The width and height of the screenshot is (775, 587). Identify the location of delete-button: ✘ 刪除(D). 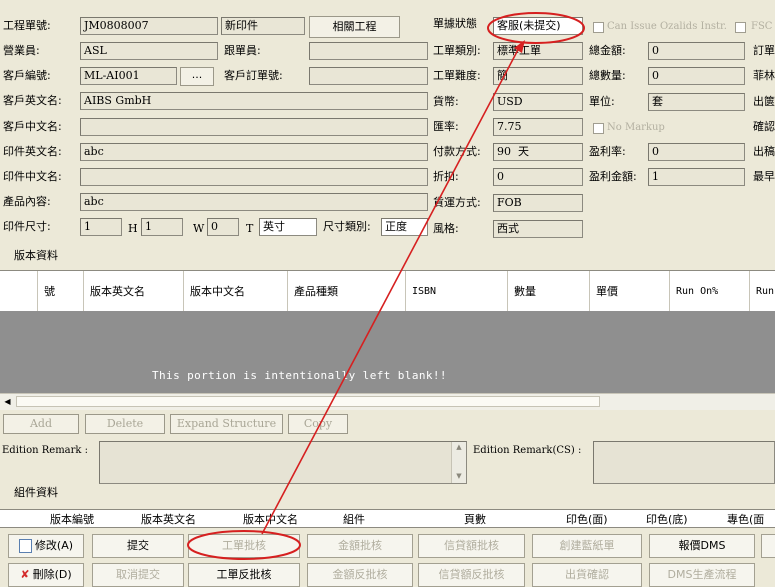
(46, 575).